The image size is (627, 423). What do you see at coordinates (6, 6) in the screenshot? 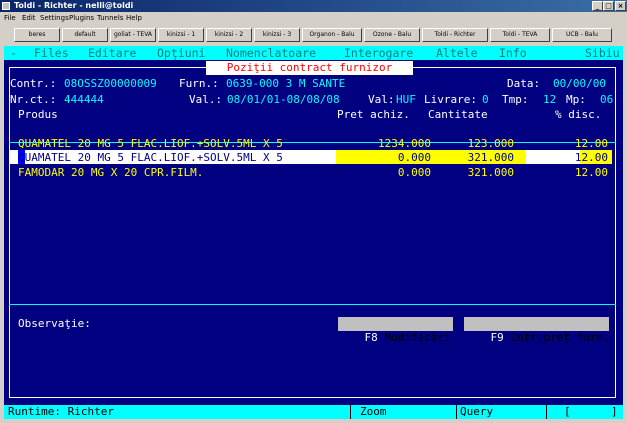
I see `app-icon` at bounding box center [6, 6].